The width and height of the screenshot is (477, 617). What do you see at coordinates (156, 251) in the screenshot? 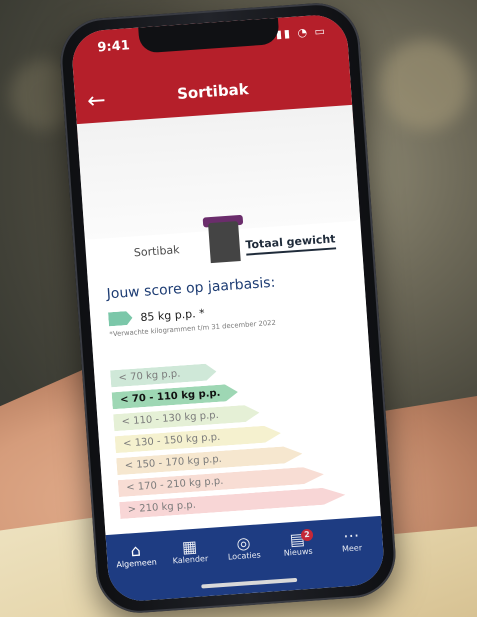
I see `tab-sortibak: Sortibak` at bounding box center [156, 251].